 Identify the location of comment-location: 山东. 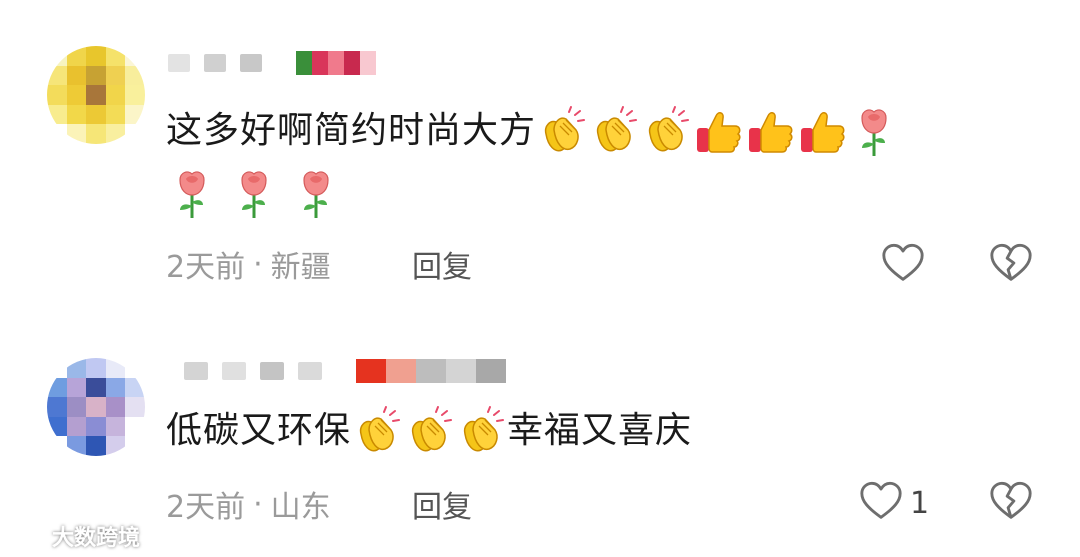
(300, 507).